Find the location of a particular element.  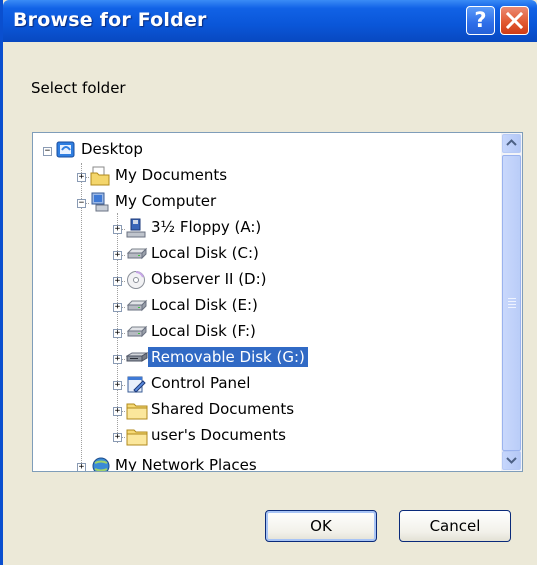

title-bar: Browse for Folder ? is located at coordinates (270, 21).